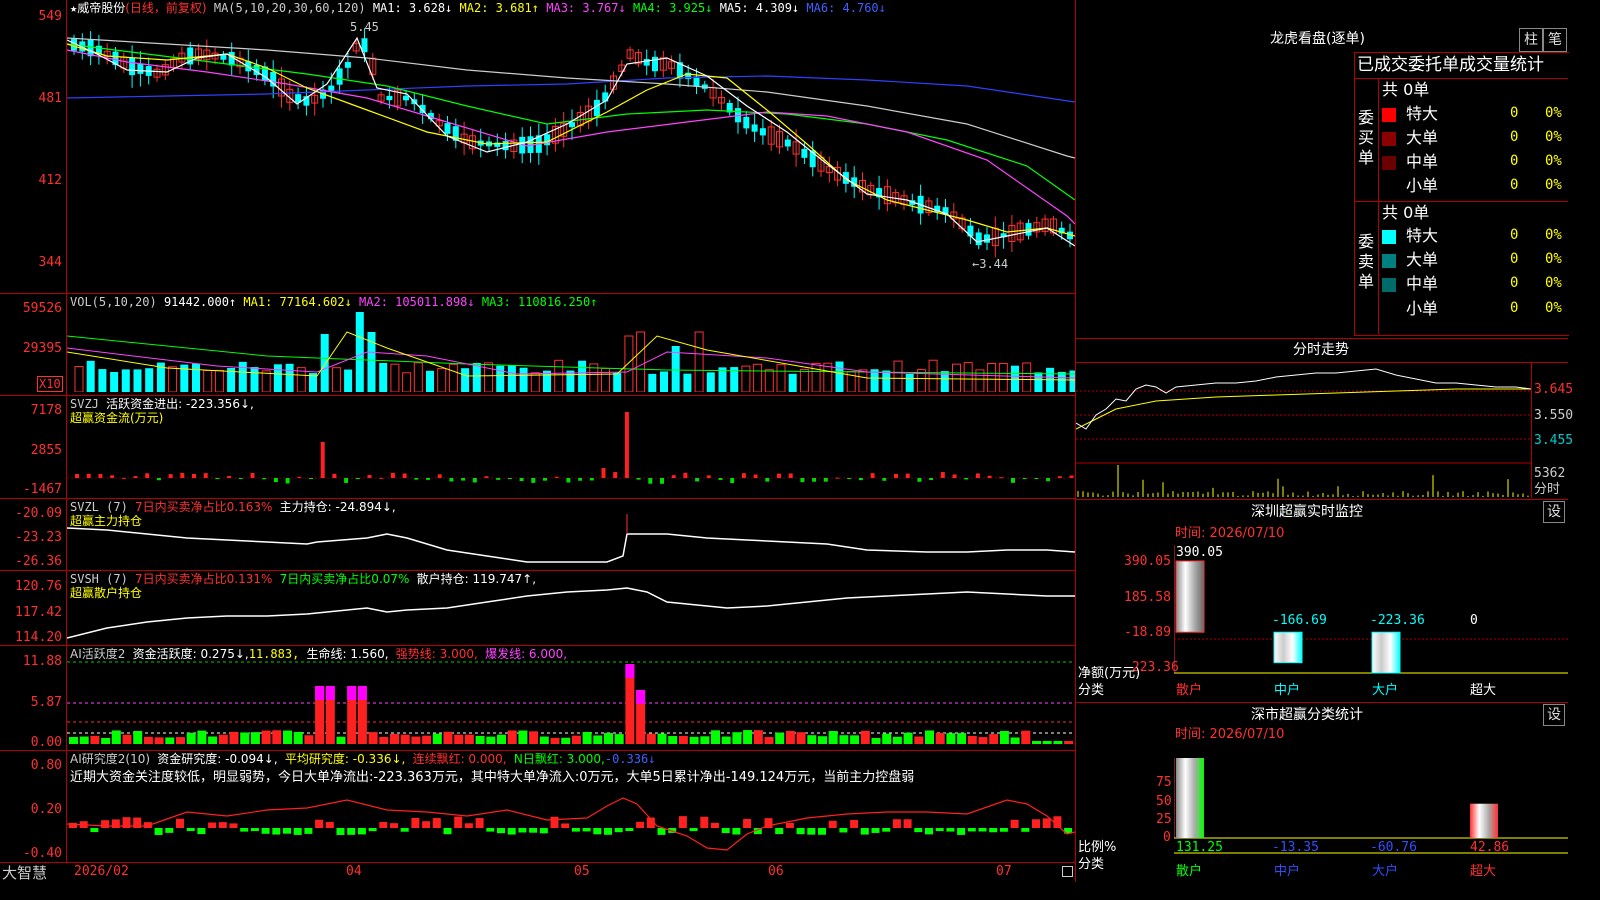 This screenshot has width=1600, height=900. Describe the element at coordinates (345, 759) in the screenshot. I see `ai2-average: 平均研究度: -0.336↓,` at that location.